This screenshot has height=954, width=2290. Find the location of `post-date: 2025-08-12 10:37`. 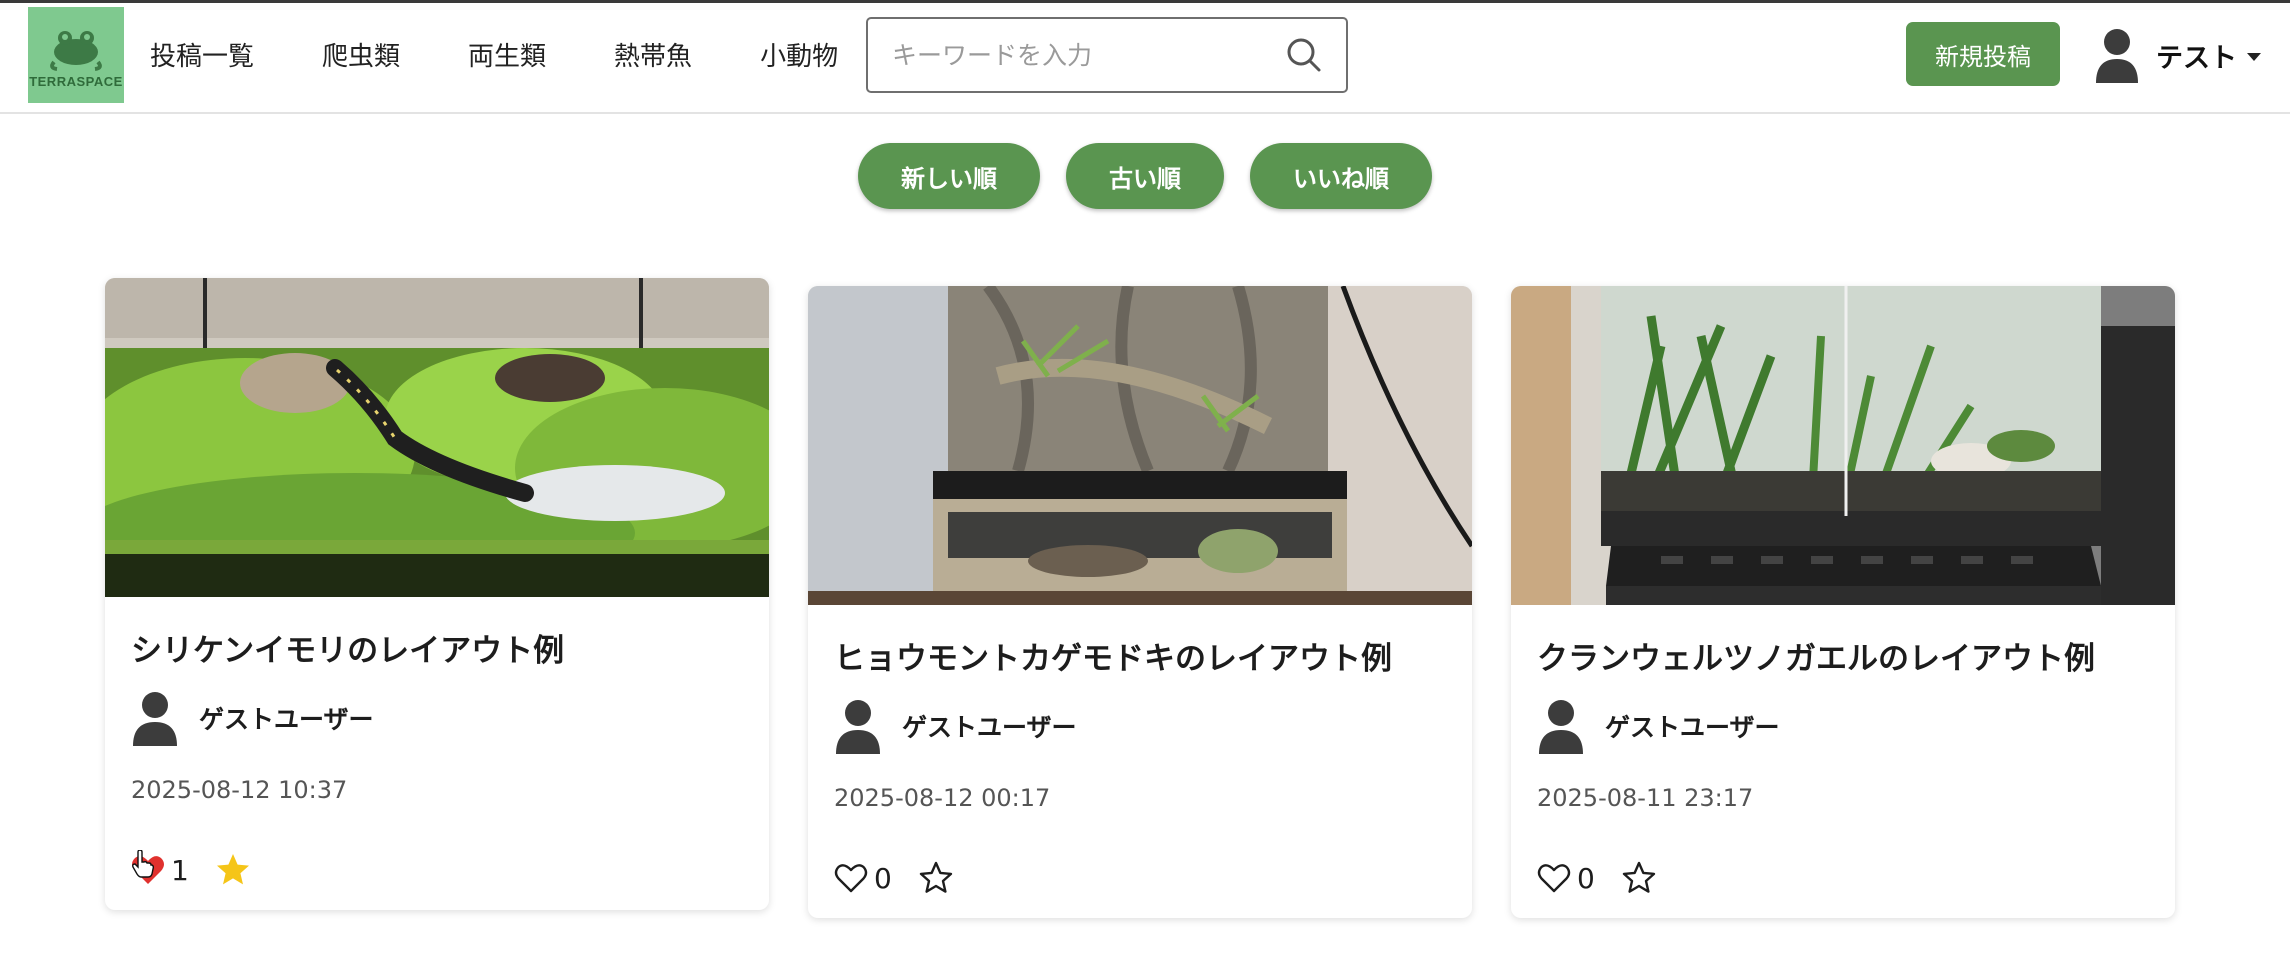

post-date: 2025-08-12 10:37 is located at coordinates (239, 790).